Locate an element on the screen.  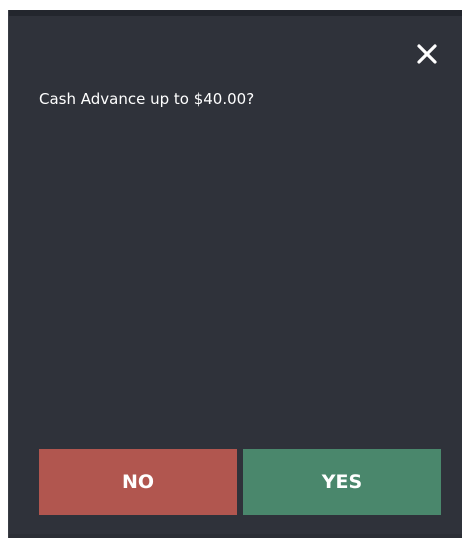
close-button is located at coordinates (427, 54).